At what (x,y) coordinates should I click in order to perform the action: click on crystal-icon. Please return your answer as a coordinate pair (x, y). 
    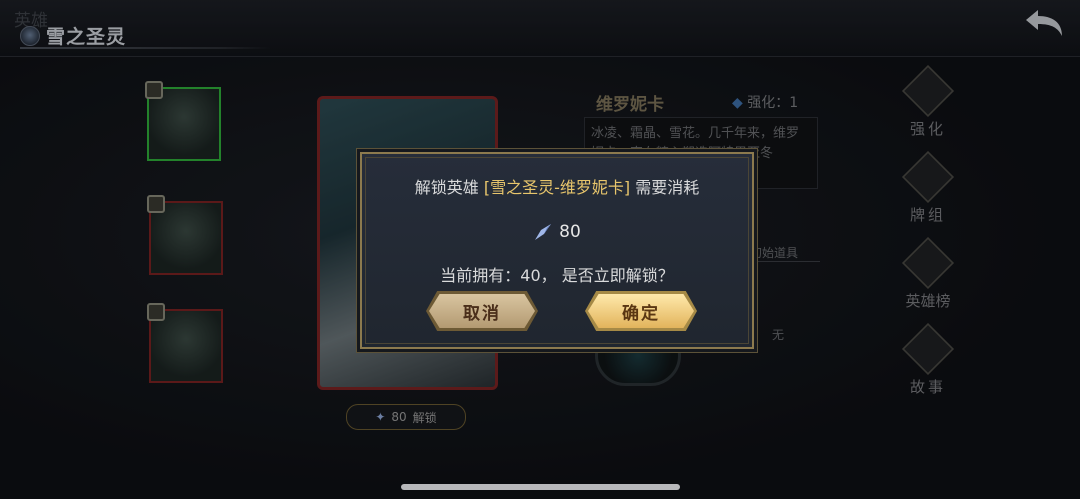
    Looking at the image, I should click on (543, 232).